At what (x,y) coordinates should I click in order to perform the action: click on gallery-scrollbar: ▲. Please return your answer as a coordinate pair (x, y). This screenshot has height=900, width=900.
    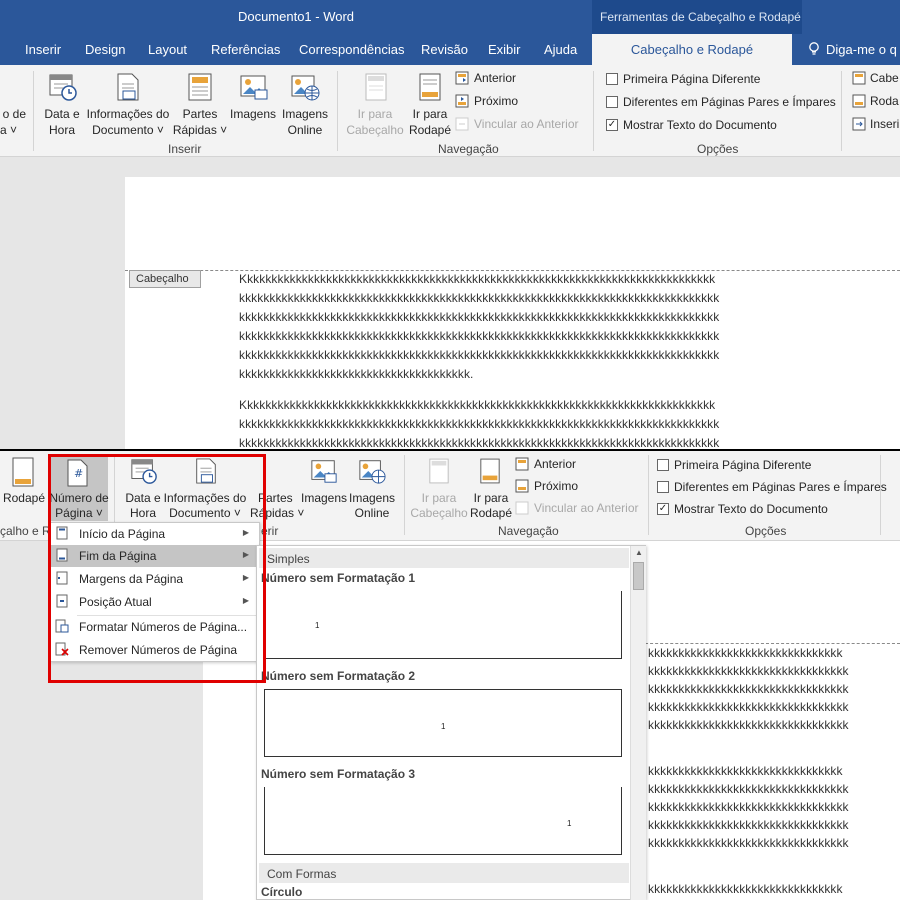
    Looking at the image, I should click on (638, 723).